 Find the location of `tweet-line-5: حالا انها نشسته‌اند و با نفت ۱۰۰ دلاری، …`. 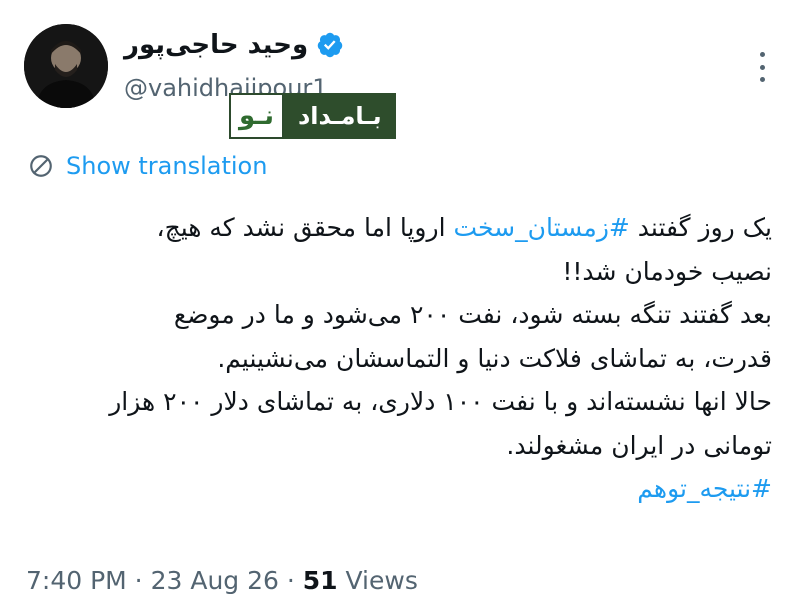

tweet-line-5: حالا انها نشسته‌اند و با نفت ۱۰۰ دلاری، … is located at coordinates (440, 401).